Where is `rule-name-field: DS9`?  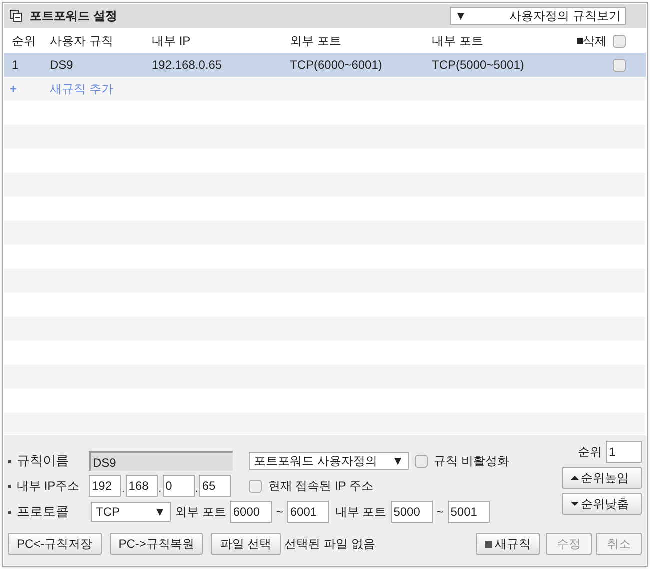
rule-name-field: DS9 is located at coordinates (161, 461).